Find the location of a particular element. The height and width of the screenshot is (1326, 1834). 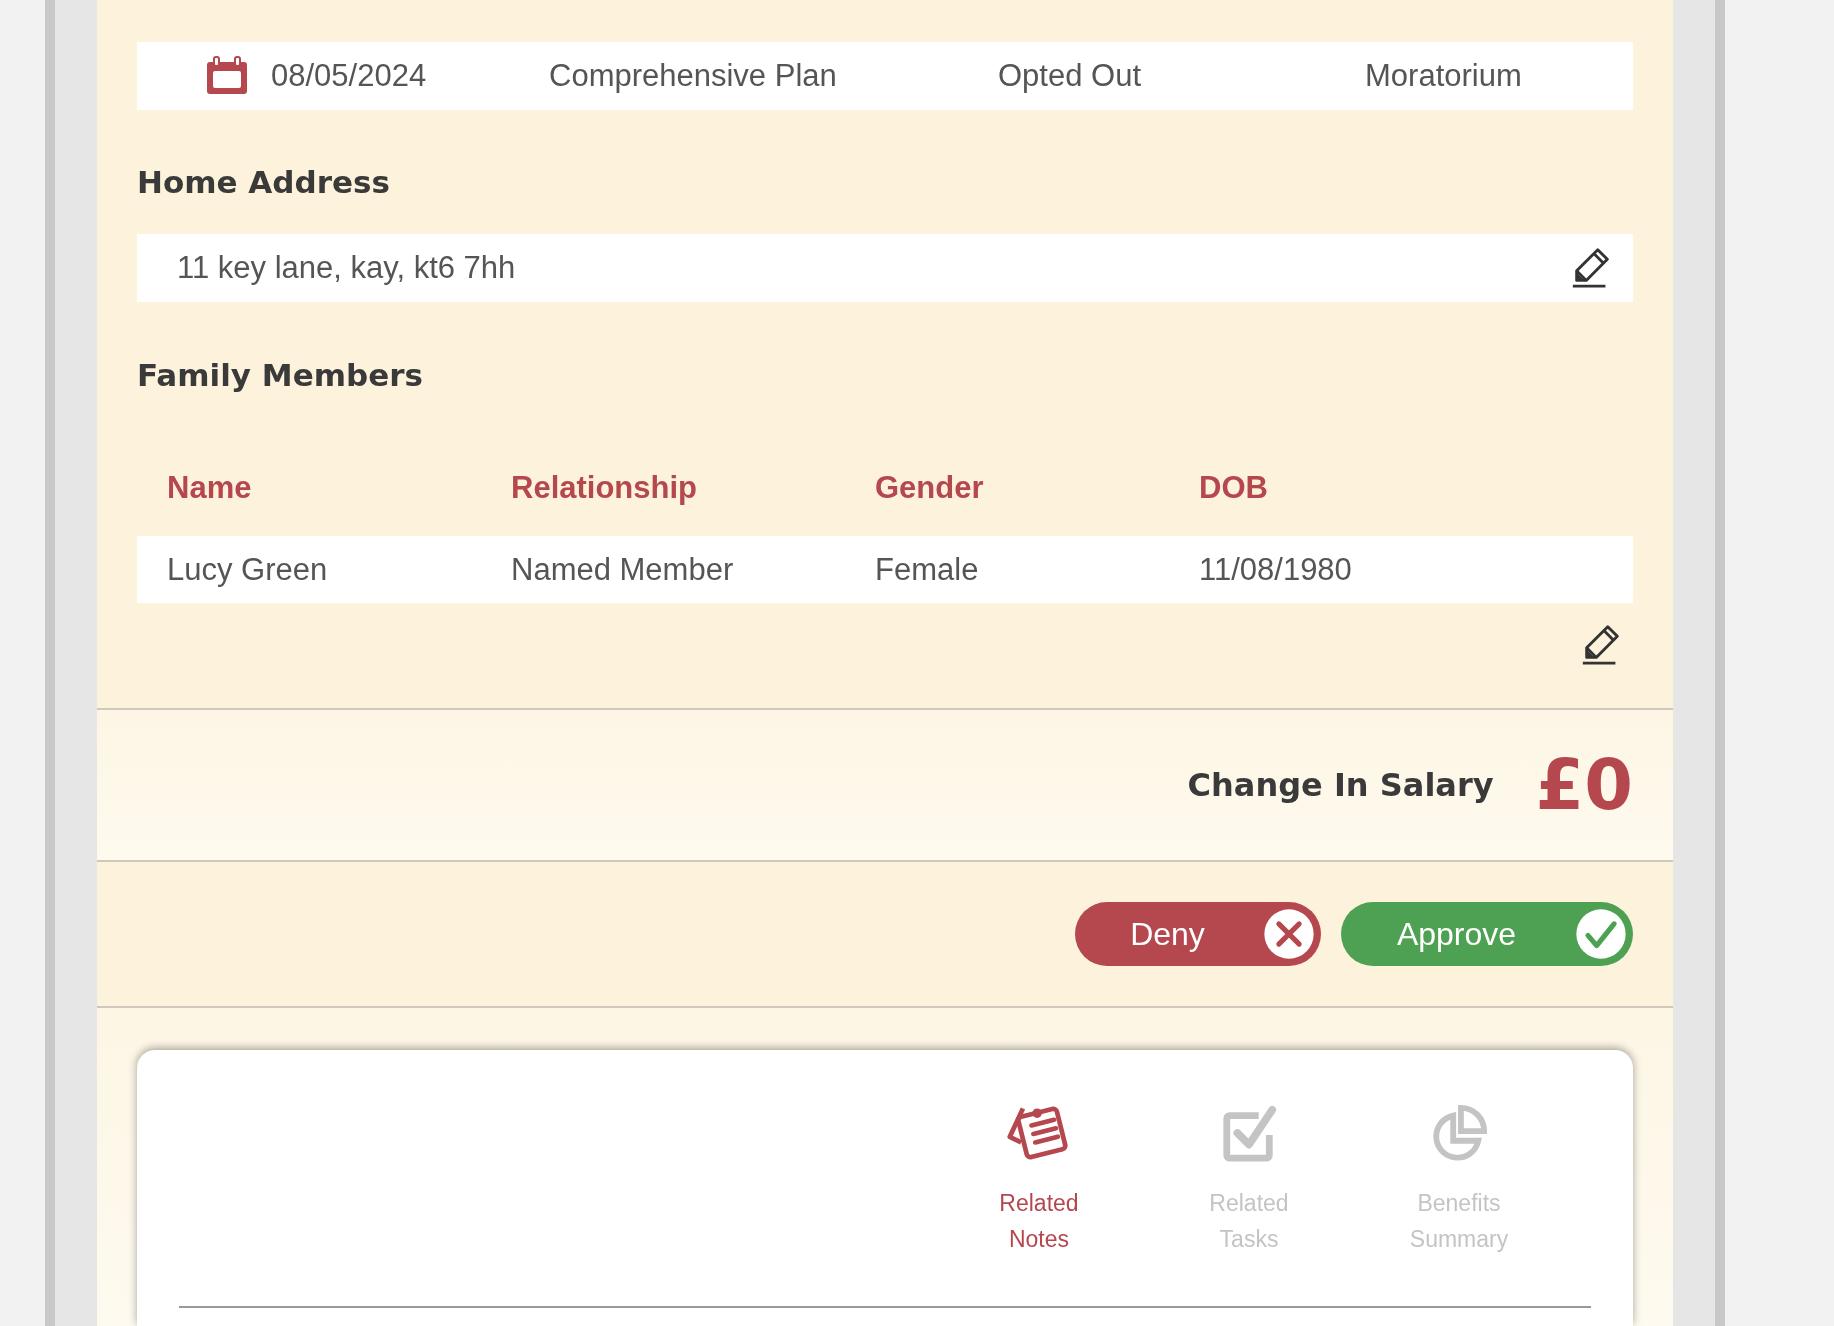

section-heading: Home Address is located at coordinates (264, 182).